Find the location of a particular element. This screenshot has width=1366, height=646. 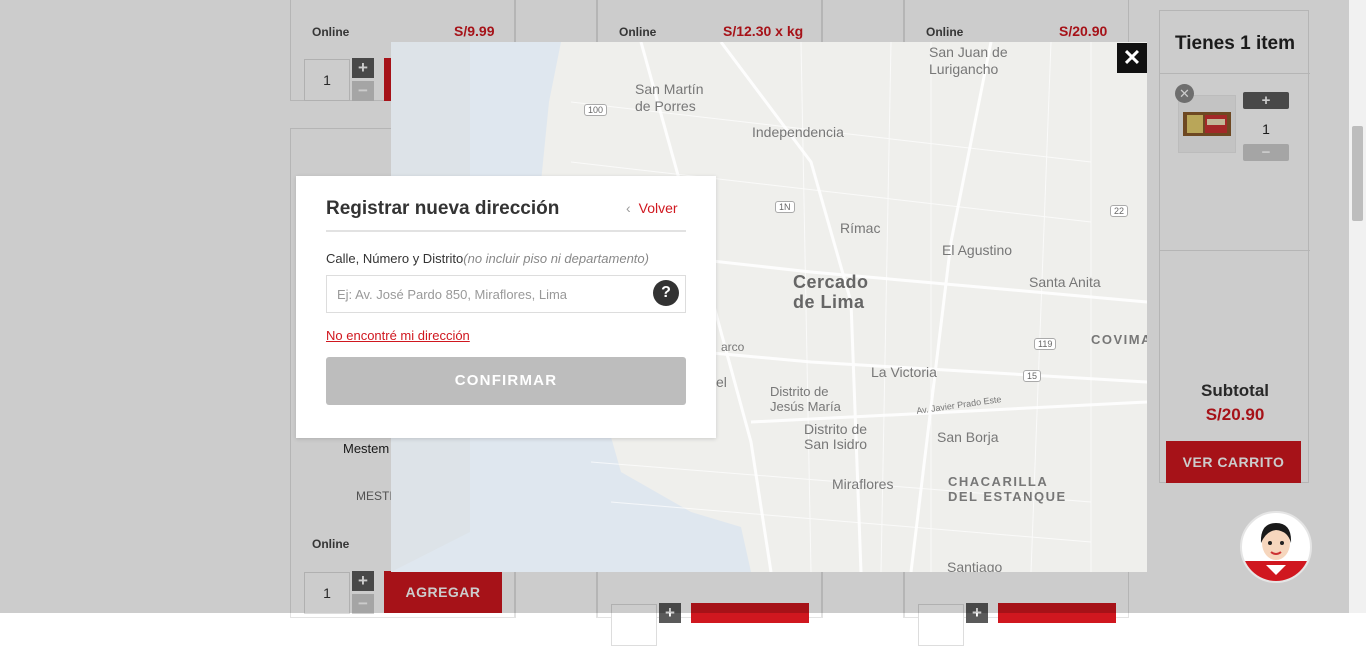

map-label-la-victoria: La Victoria is located at coordinates (904, 372).